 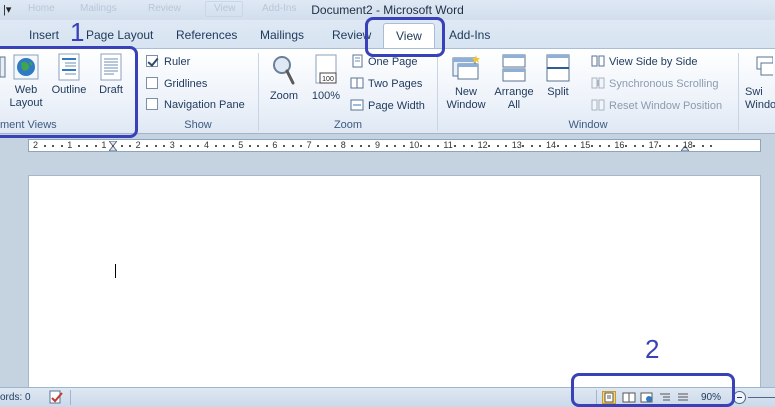 I want to click on zoom-label: Zoom, so click(x=284, y=96).